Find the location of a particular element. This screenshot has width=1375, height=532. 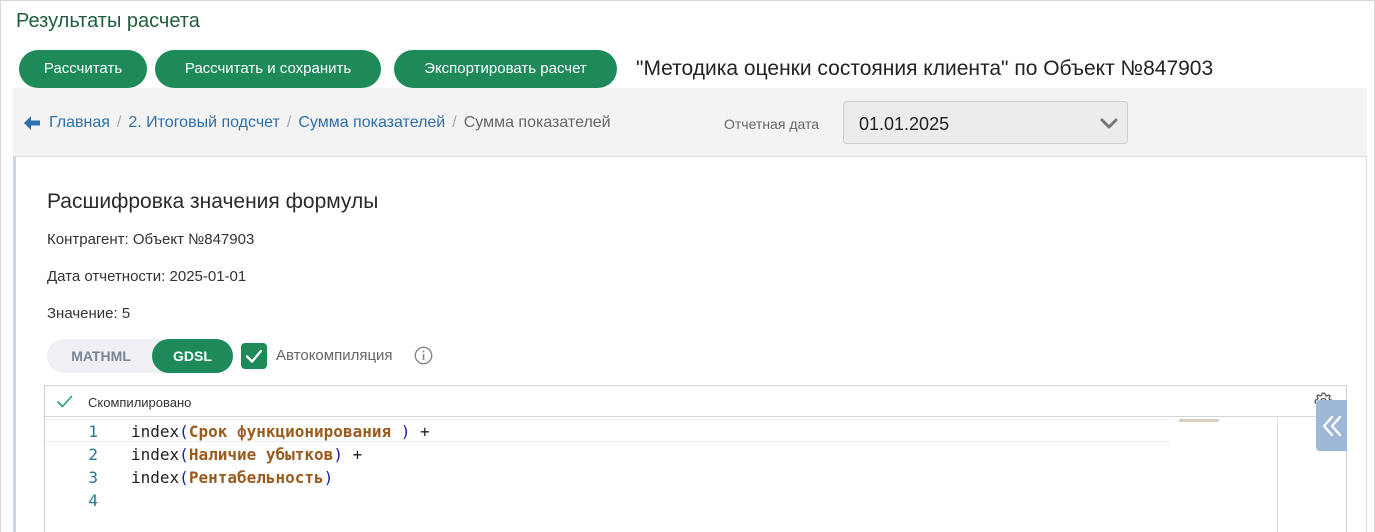

calculate-button: Рассчитать is located at coordinates (83, 69).